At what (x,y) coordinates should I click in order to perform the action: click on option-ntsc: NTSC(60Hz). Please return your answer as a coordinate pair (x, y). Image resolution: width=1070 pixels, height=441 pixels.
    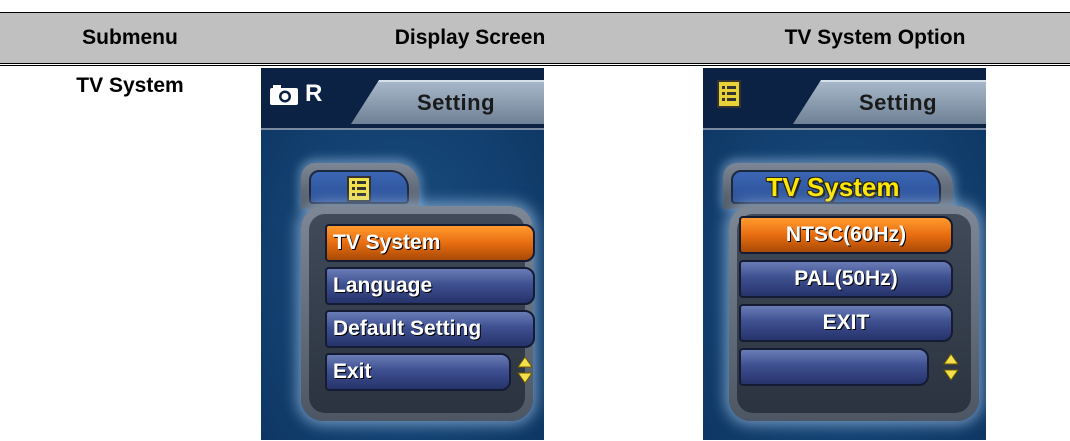
    Looking at the image, I should click on (846, 235).